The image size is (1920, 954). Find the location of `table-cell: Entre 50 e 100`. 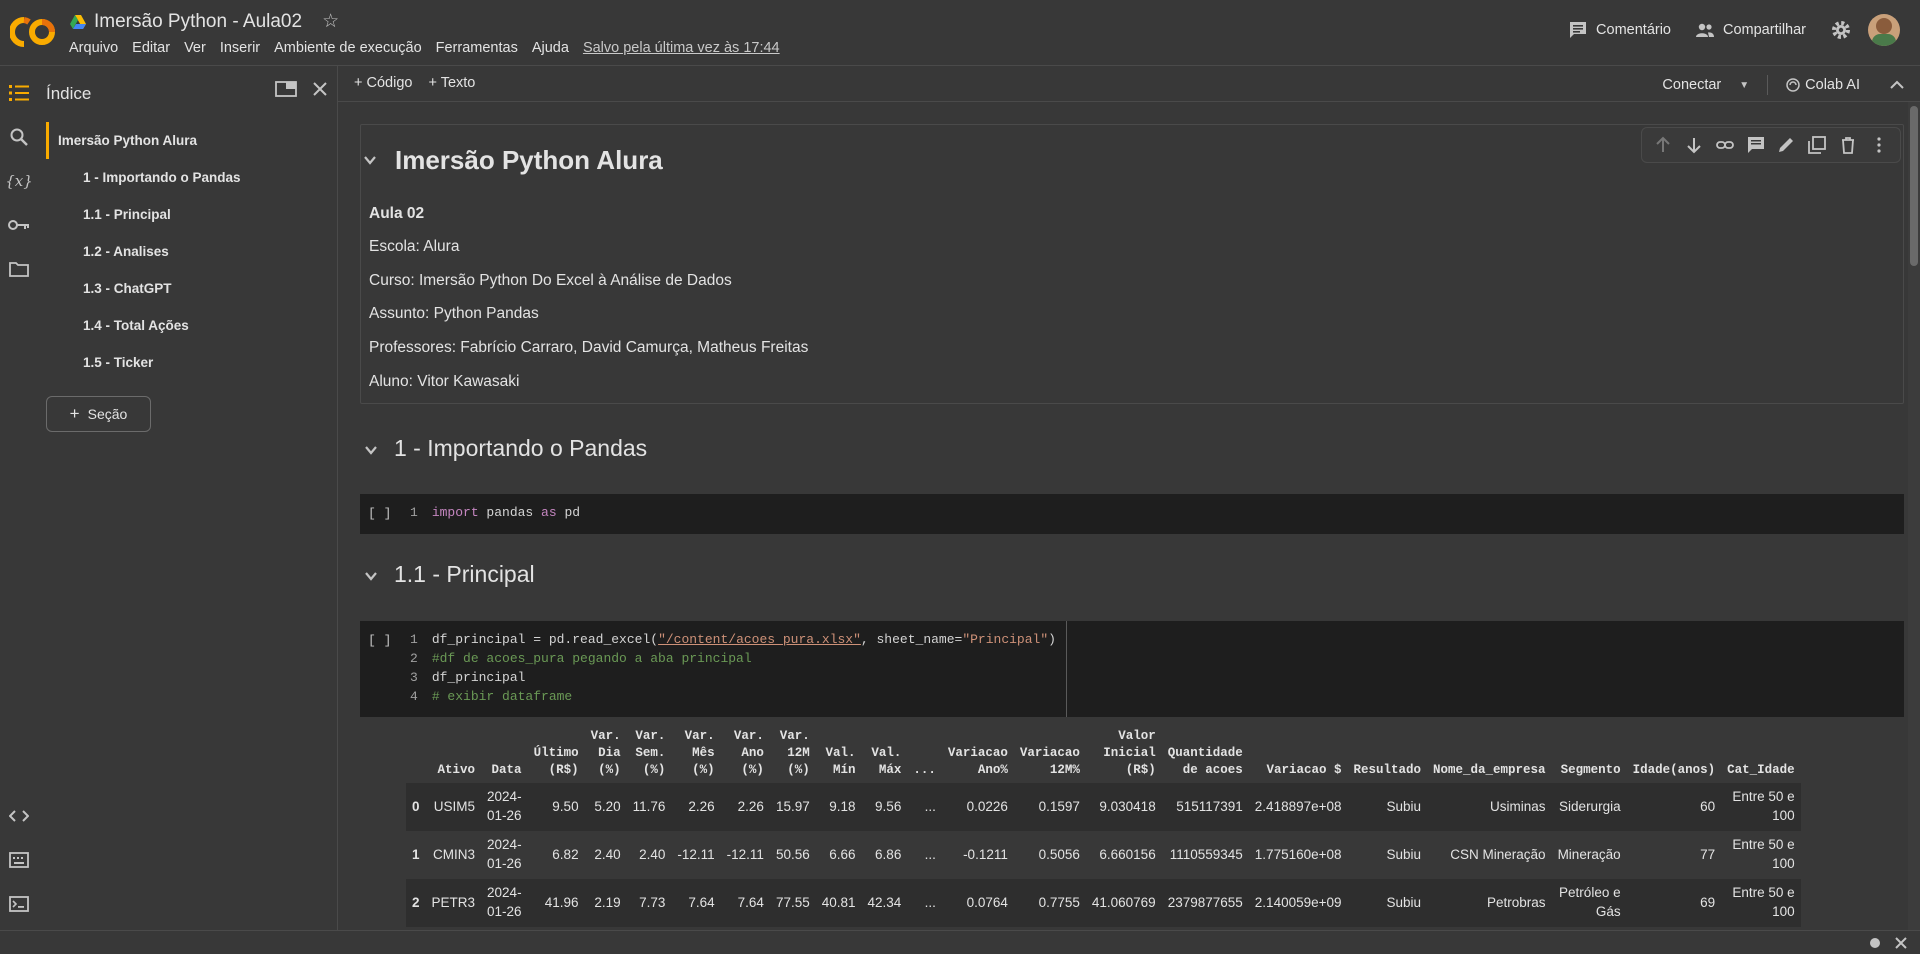

table-cell: Entre 50 e 100 is located at coordinates (1761, 902).